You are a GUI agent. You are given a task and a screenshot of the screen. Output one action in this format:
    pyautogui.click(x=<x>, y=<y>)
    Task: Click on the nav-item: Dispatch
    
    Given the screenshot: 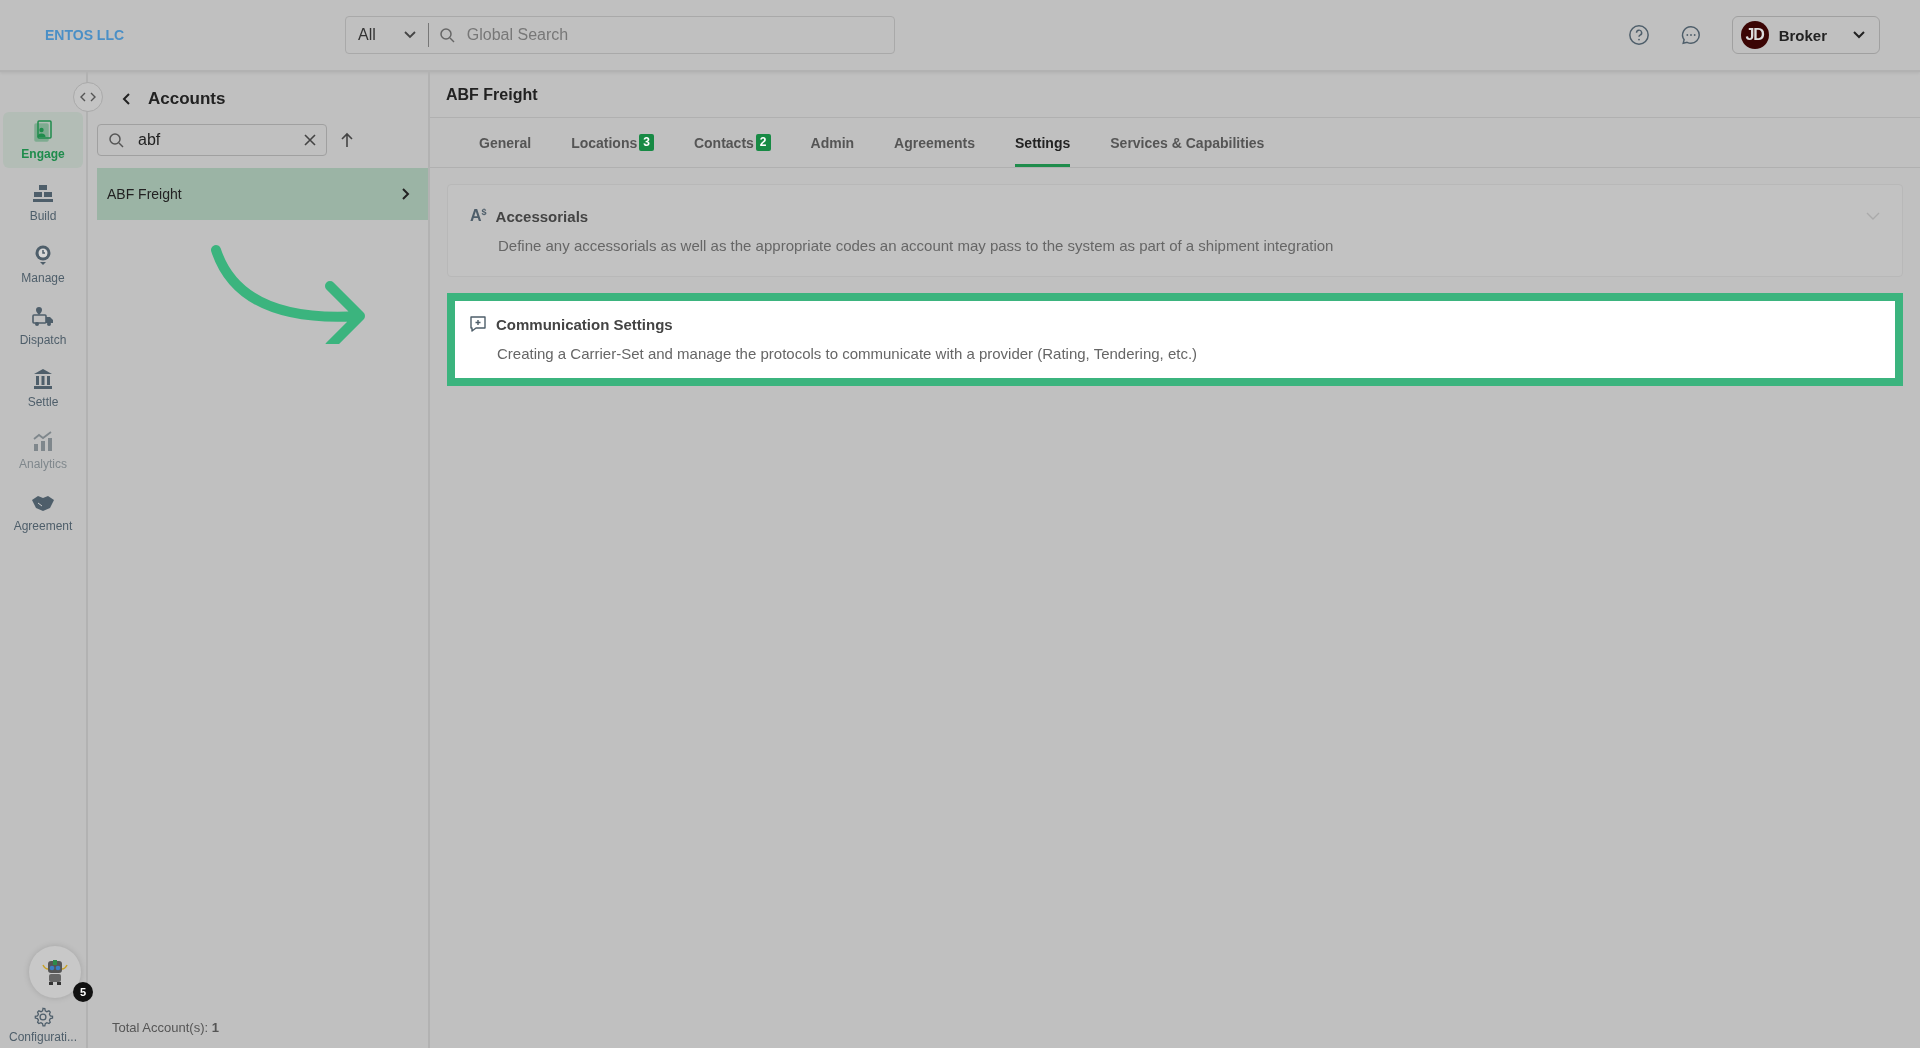 What is the action you would take?
    pyautogui.click(x=43, y=326)
    